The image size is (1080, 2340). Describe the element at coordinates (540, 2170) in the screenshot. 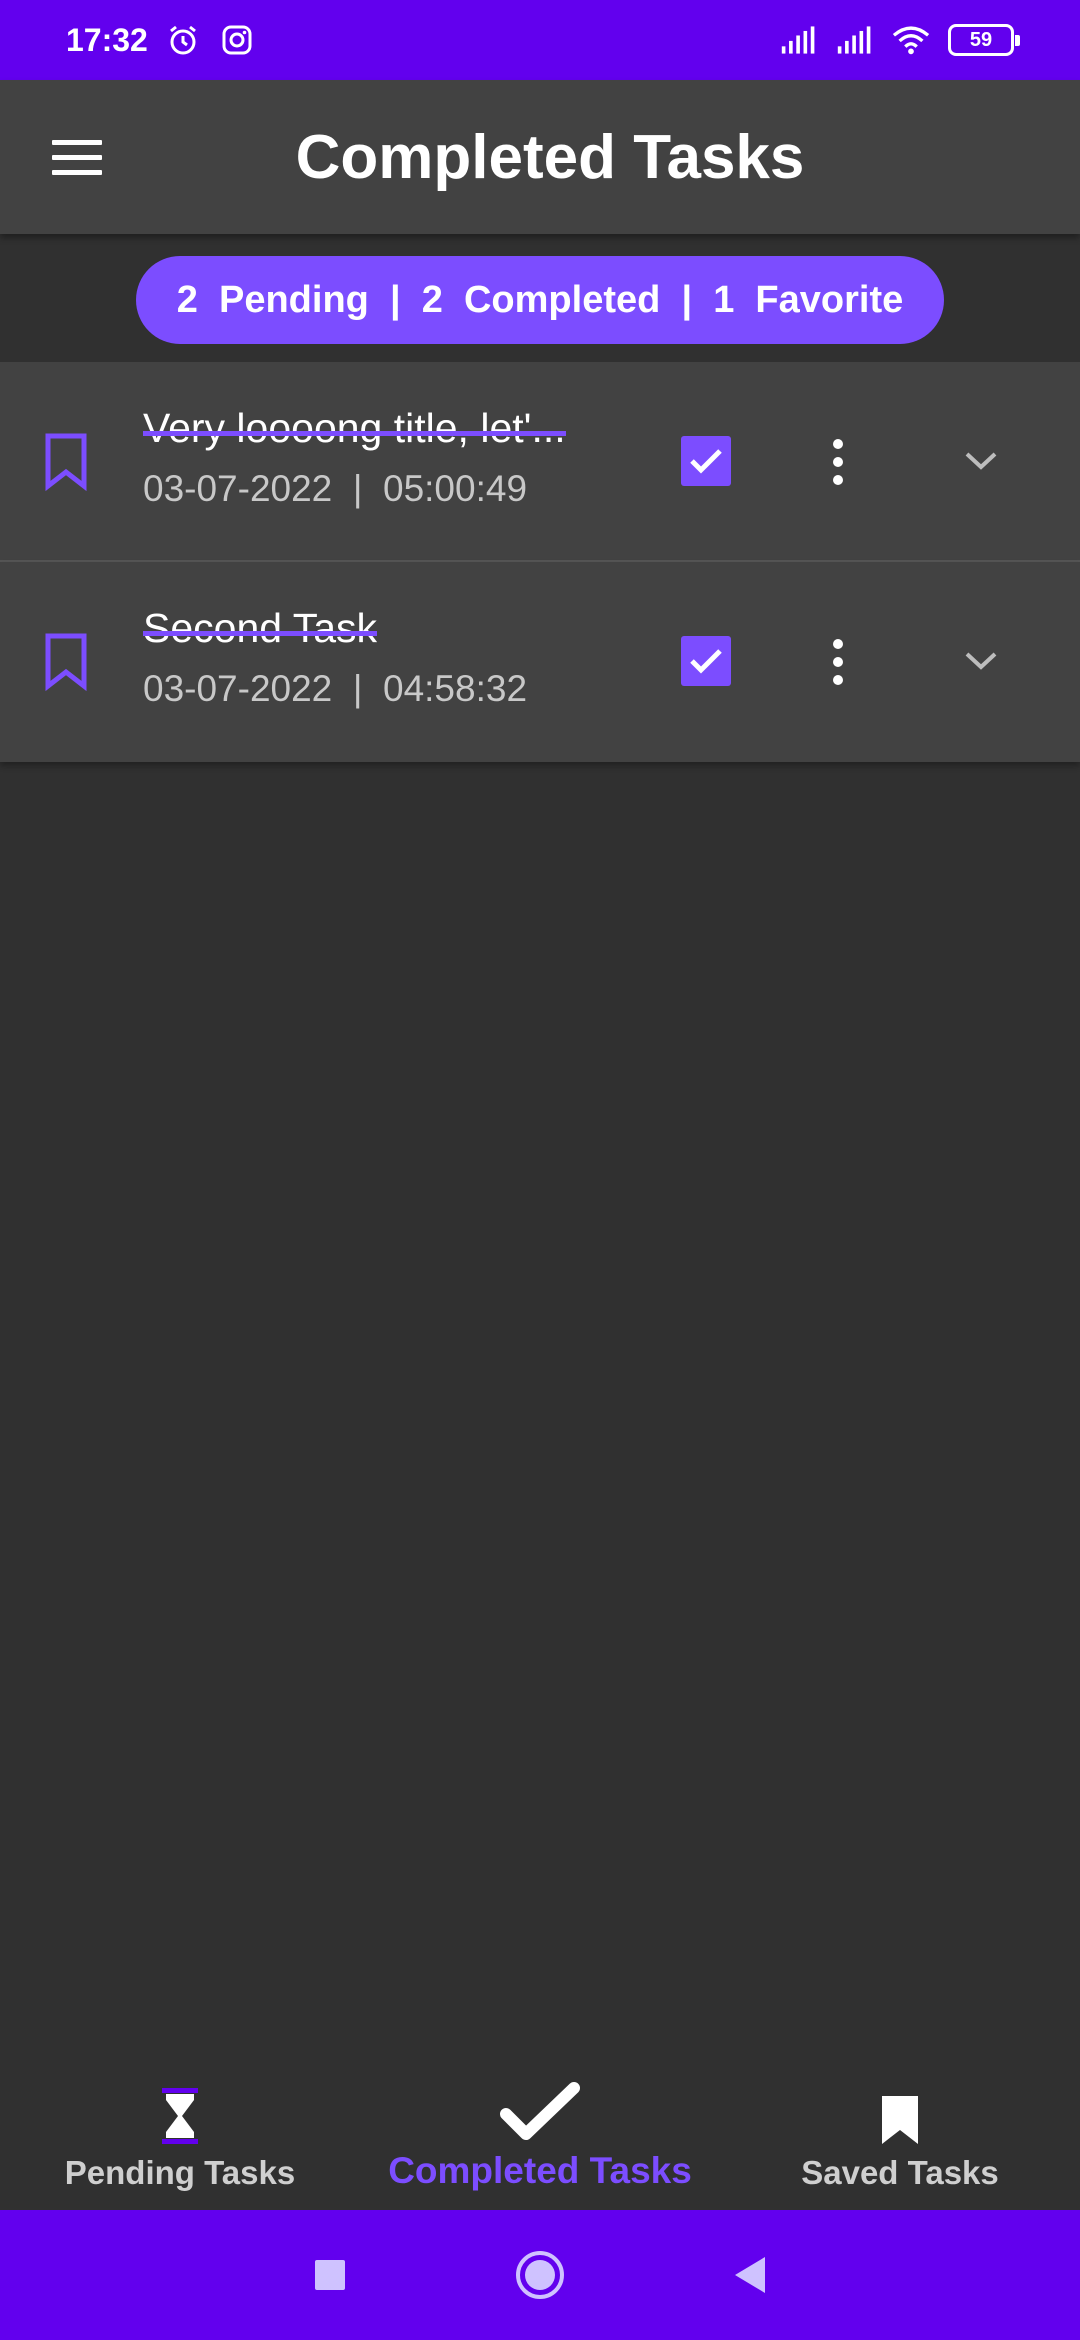

I see `nav-label: Completed Tasks` at that location.